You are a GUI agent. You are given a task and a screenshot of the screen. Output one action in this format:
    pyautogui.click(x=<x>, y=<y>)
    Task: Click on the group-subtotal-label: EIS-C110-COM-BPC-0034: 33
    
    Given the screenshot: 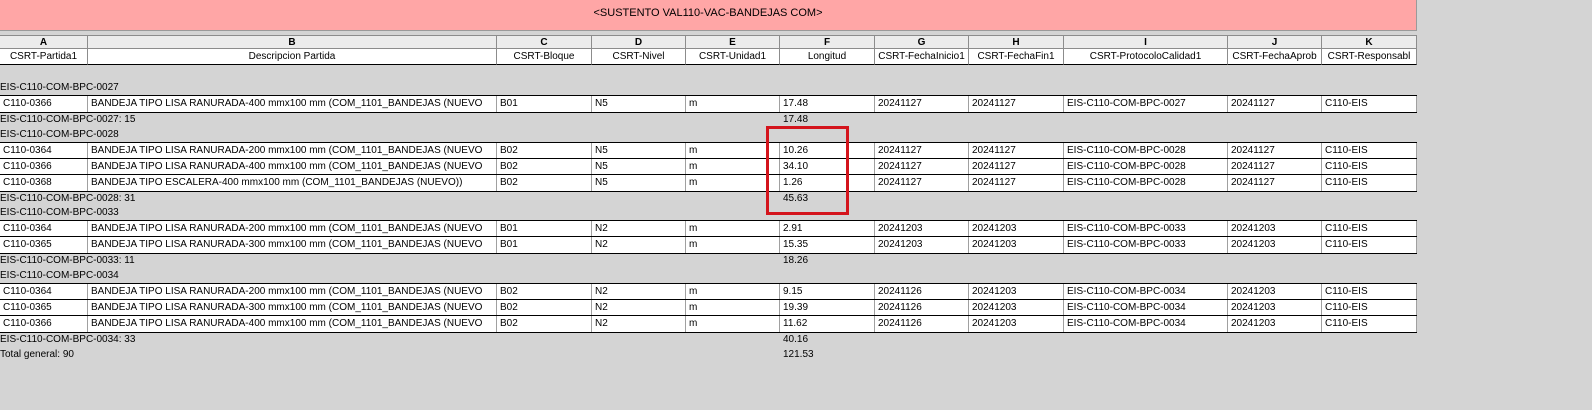 What is the action you would take?
    pyautogui.click(x=67, y=340)
    